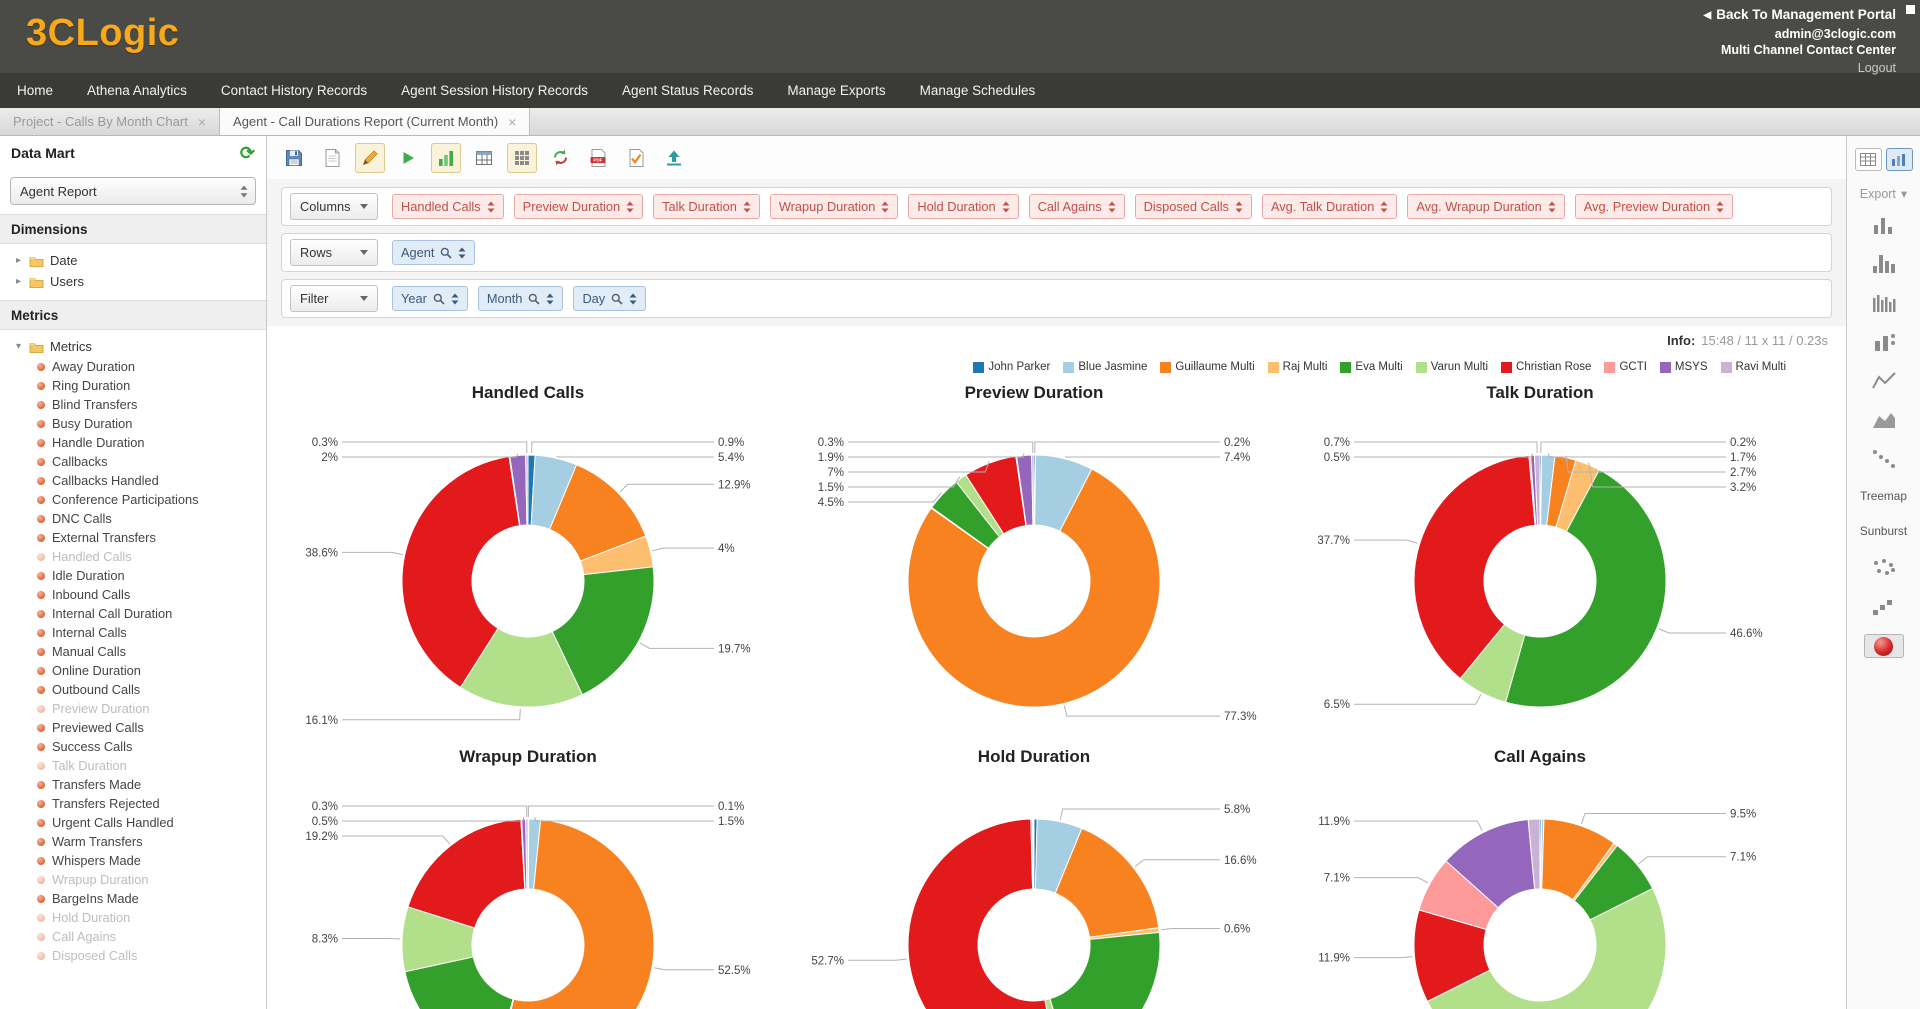 Image resolution: width=1920 pixels, height=1009 pixels. I want to click on metric-item-hold-duration: Hold Duration, so click(133, 917).